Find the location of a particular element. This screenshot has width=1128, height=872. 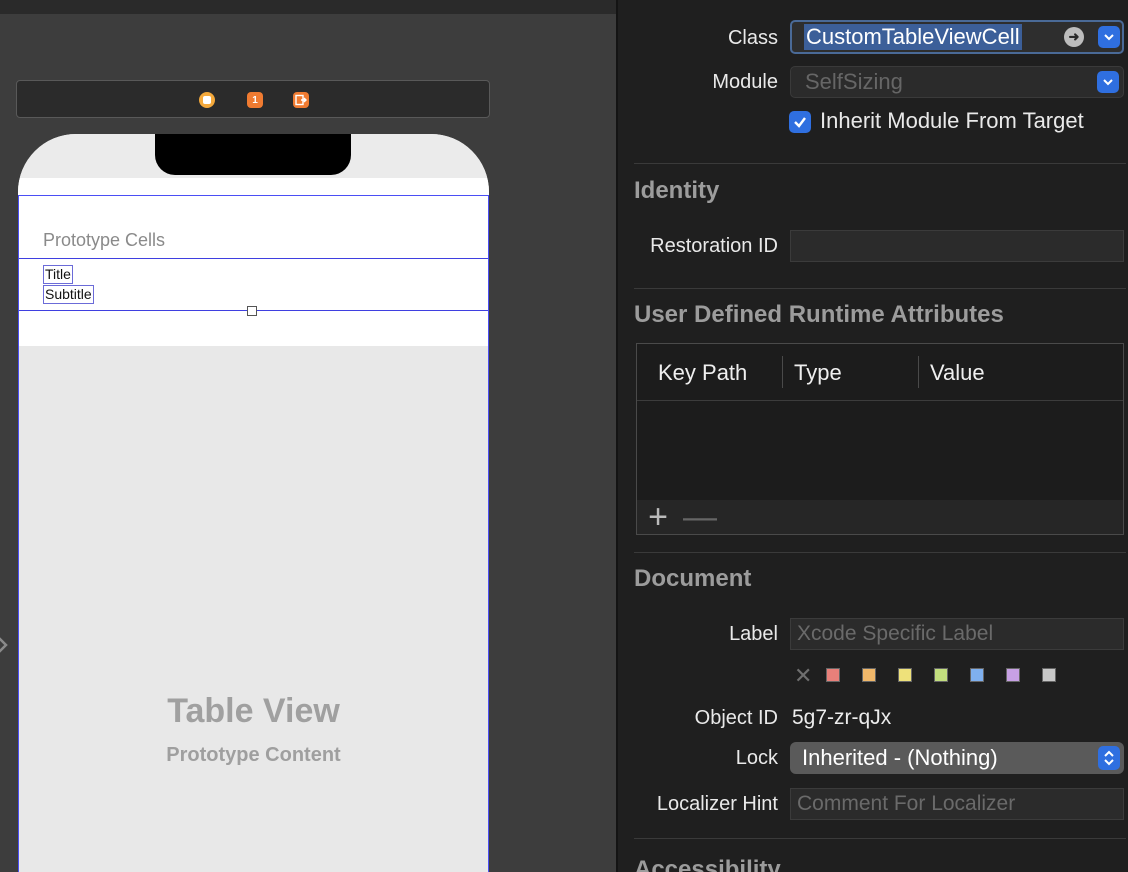

first-responder-badge: 1 is located at coordinates (255, 100).